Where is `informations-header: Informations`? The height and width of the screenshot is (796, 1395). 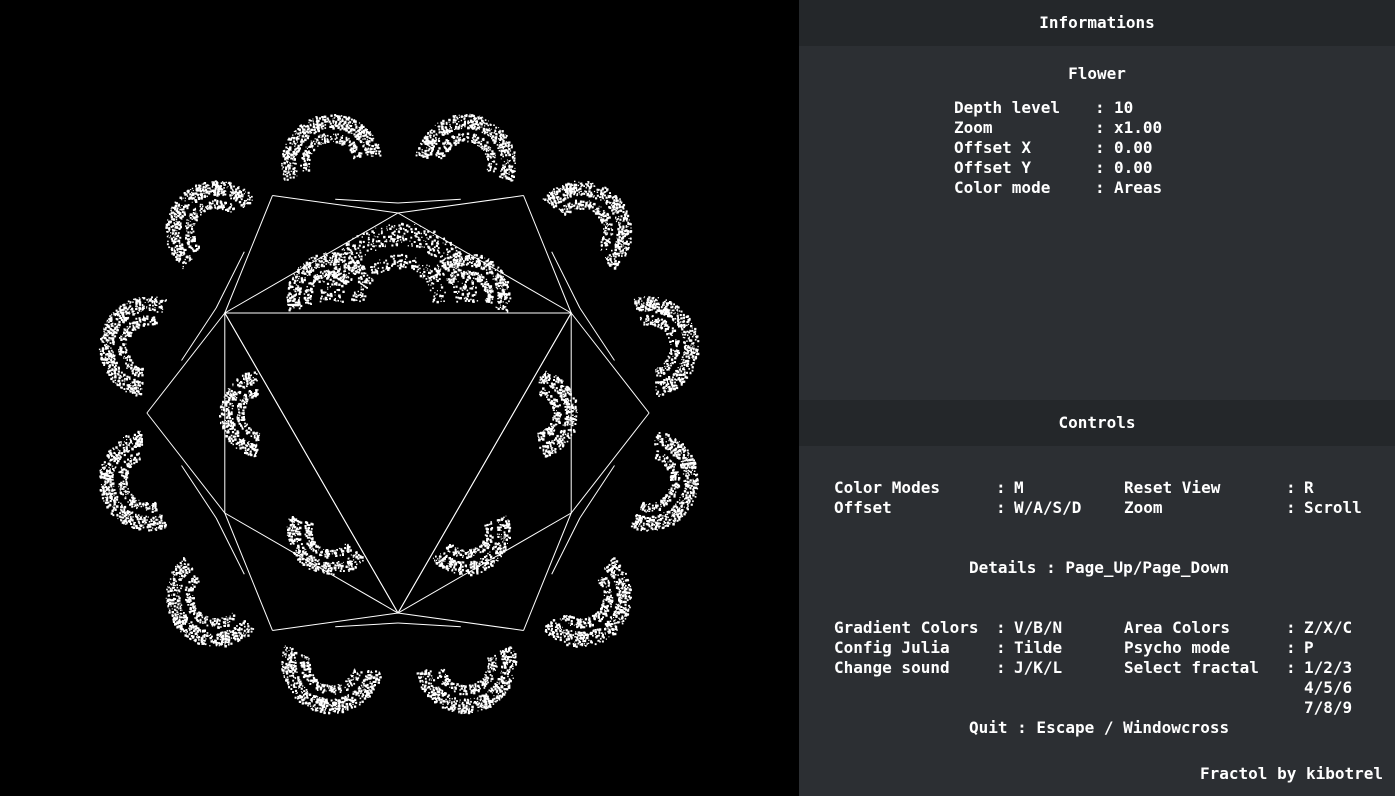
informations-header: Informations is located at coordinates (1097, 23).